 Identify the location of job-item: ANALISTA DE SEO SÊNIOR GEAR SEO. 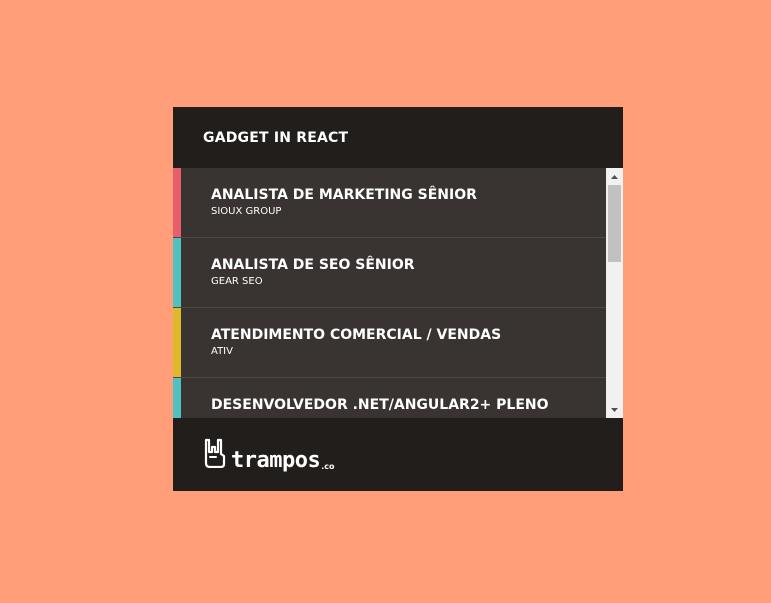
(389, 273).